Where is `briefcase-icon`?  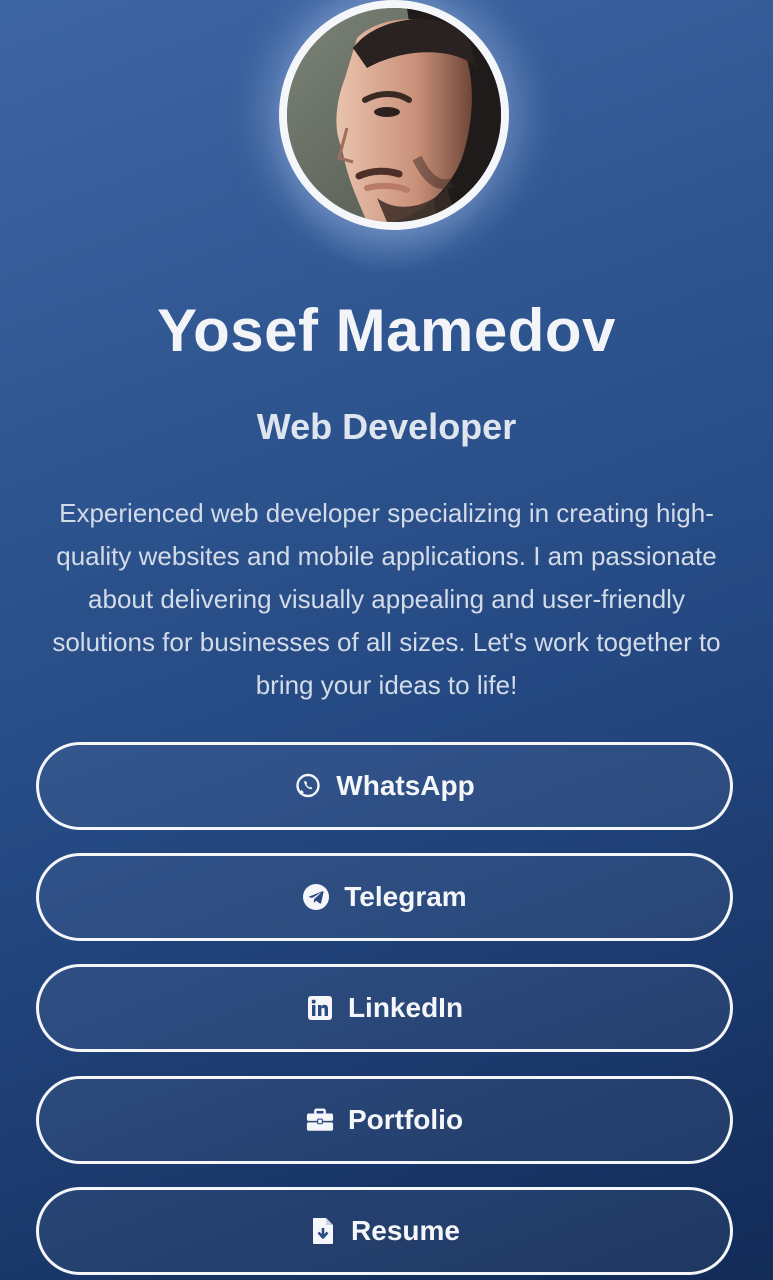
briefcase-icon is located at coordinates (320, 1120).